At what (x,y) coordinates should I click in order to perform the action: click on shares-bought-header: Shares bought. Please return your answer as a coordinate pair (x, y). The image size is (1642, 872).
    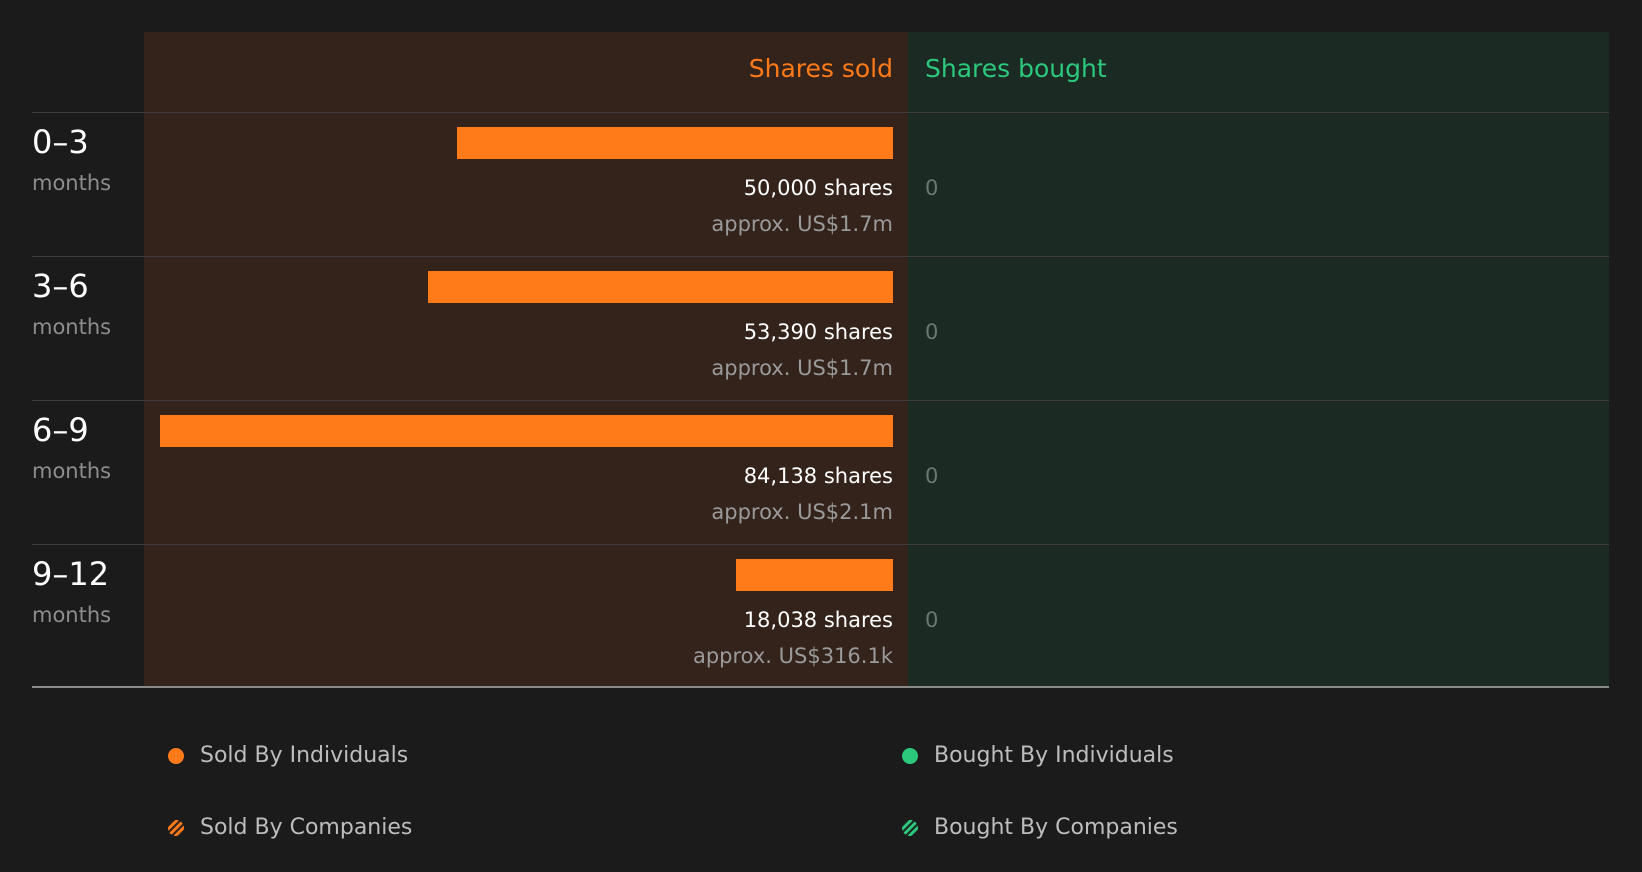
    Looking at the image, I should click on (1016, 68).